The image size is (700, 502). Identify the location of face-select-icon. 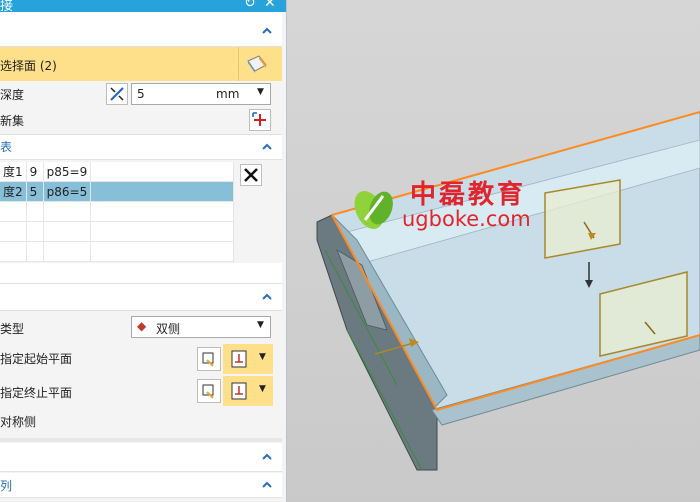
(257, 64).